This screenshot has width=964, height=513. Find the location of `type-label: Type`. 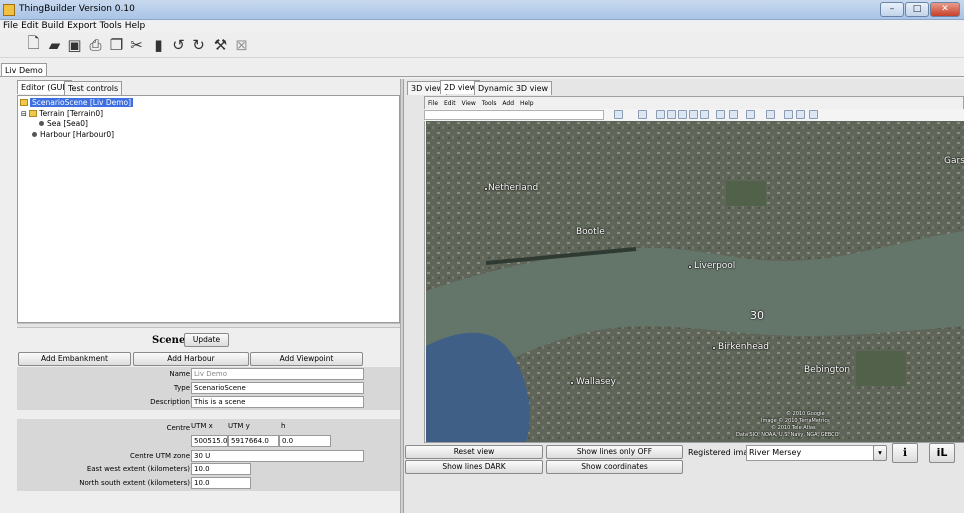

type-label: Type is located at coordinates (181, 388).